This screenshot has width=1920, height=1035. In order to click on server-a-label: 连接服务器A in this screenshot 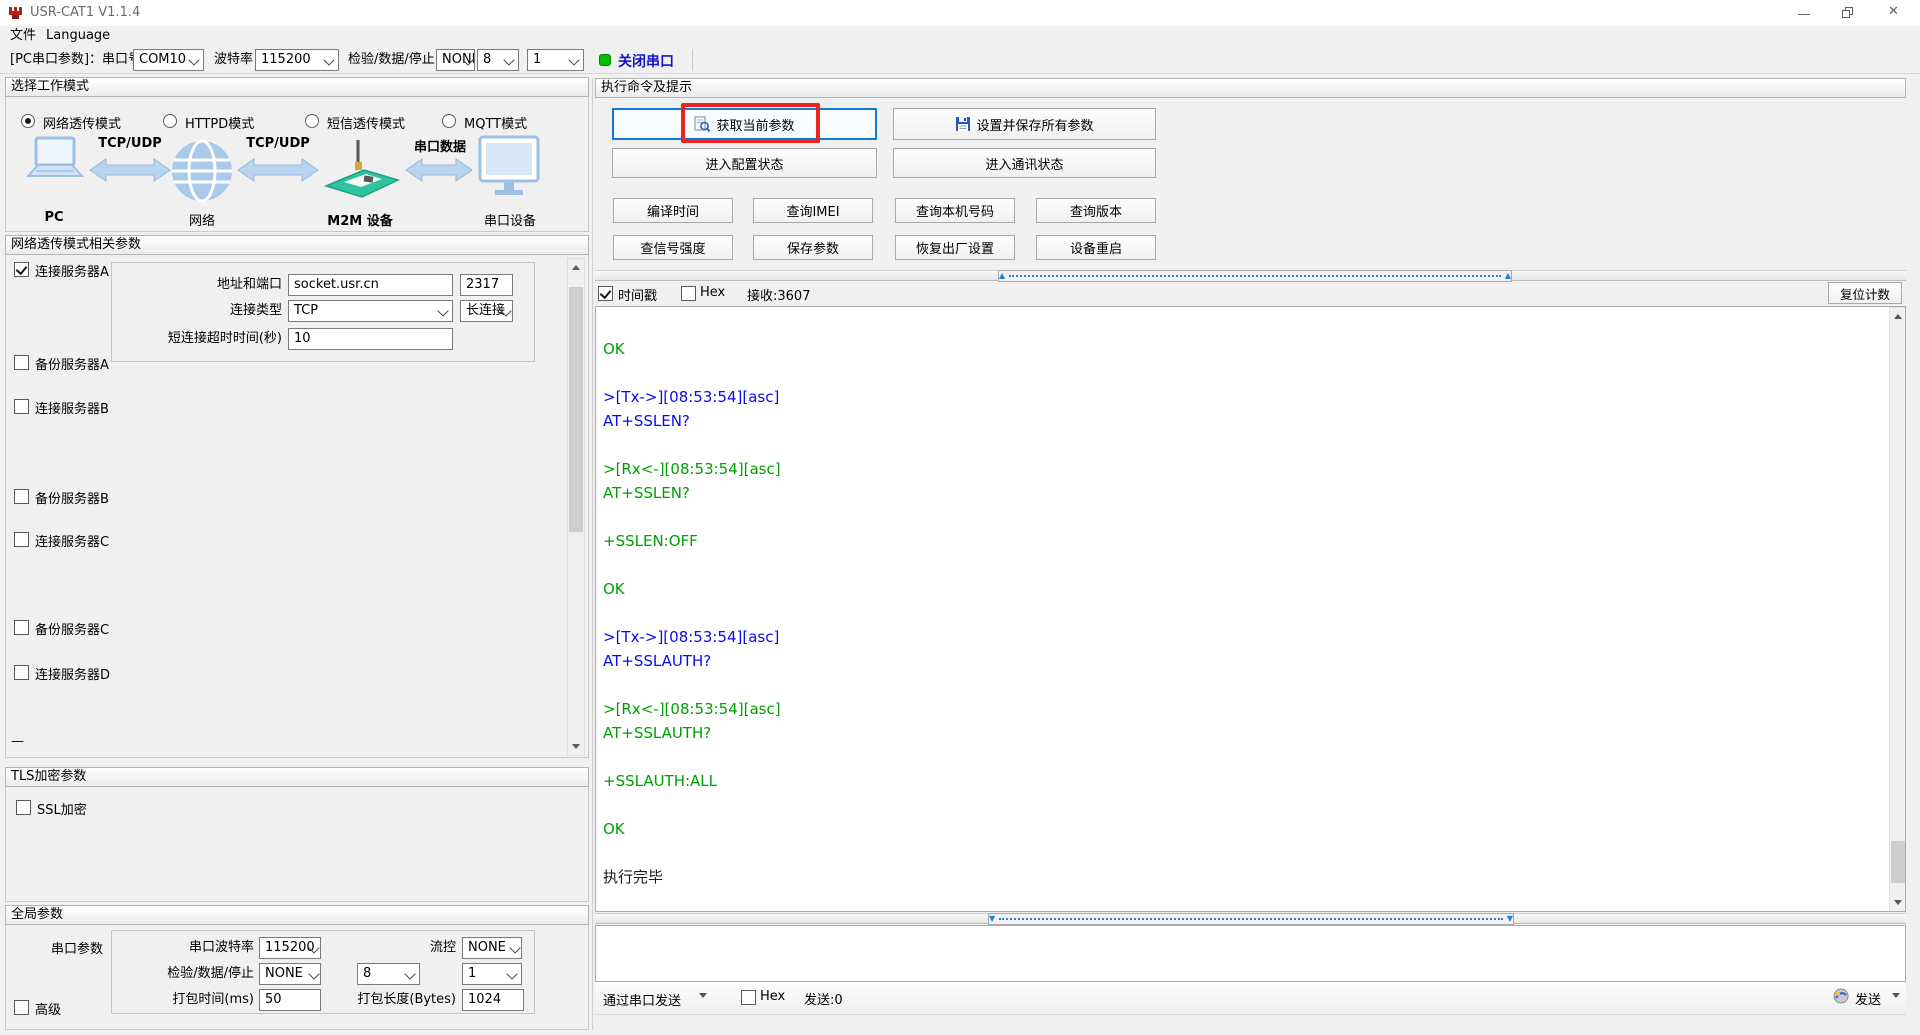, I will do `click(72, 272)`.